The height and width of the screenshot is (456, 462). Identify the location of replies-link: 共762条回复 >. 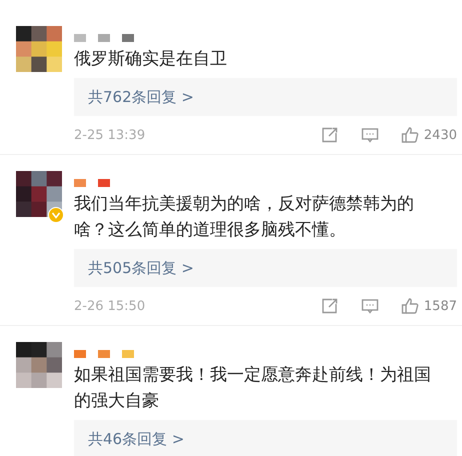
(265, 97).